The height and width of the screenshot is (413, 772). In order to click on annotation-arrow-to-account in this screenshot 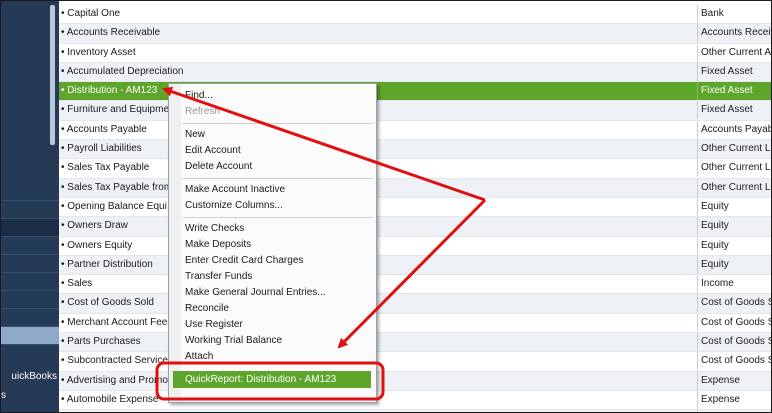, I will do `click(324, 144)`.